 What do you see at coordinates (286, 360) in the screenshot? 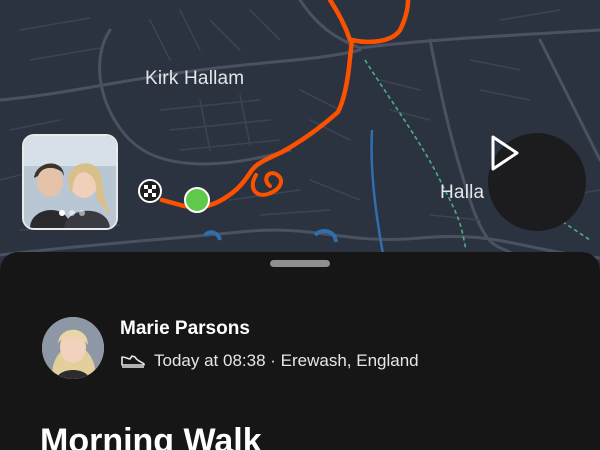
I see `activity-date-location: Today at 08:38 · Erewash, England` at bounding box center [286, 360].